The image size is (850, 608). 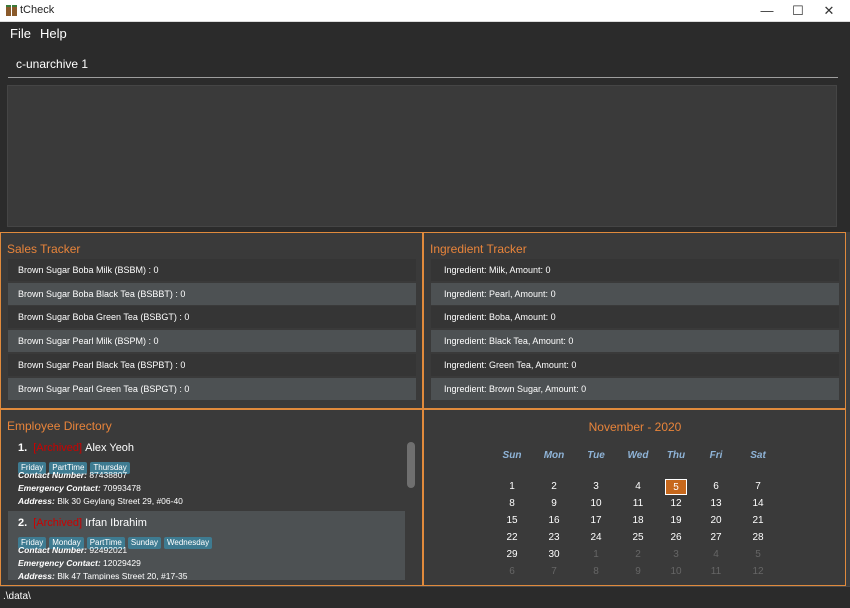 I want to click on ingredient-item: Ingredient: Pearl, Amount: 0, so click(x=635, y=294).